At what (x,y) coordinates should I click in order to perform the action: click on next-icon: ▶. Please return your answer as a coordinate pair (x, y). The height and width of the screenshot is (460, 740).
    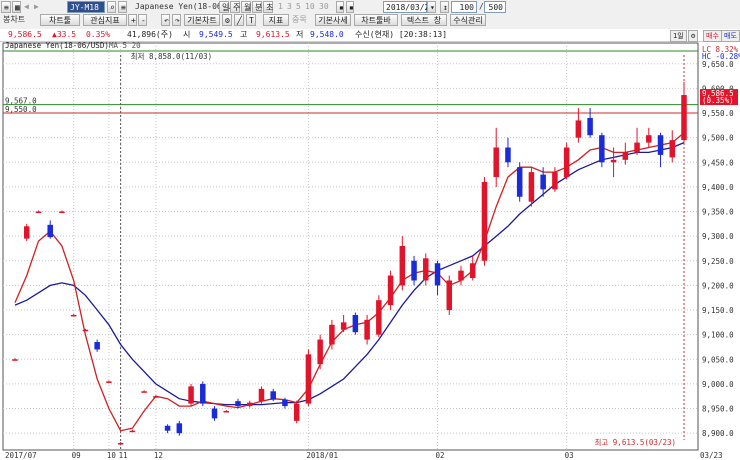
    Looking at the image, I should click on (36, 7).